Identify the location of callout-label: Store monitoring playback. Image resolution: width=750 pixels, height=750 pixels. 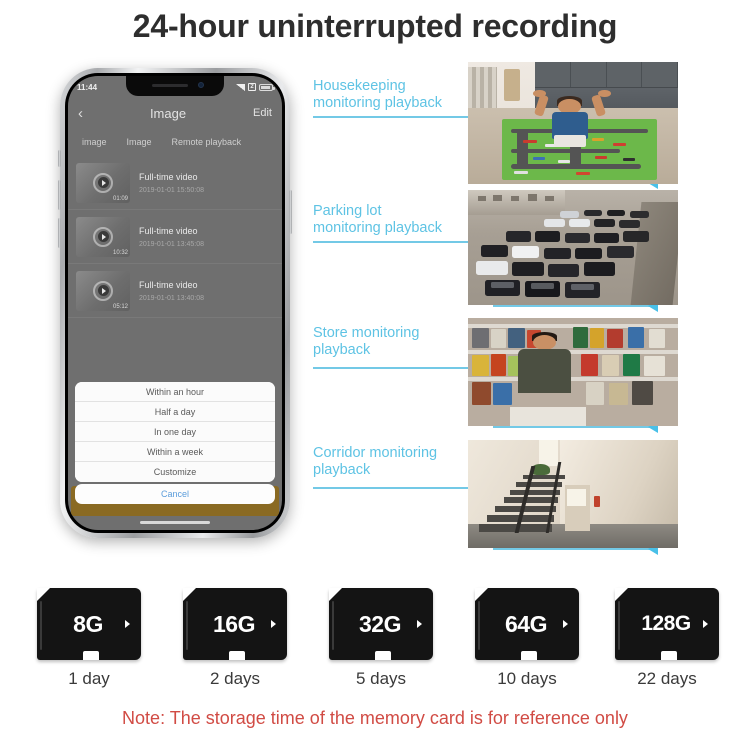
(366, 341).